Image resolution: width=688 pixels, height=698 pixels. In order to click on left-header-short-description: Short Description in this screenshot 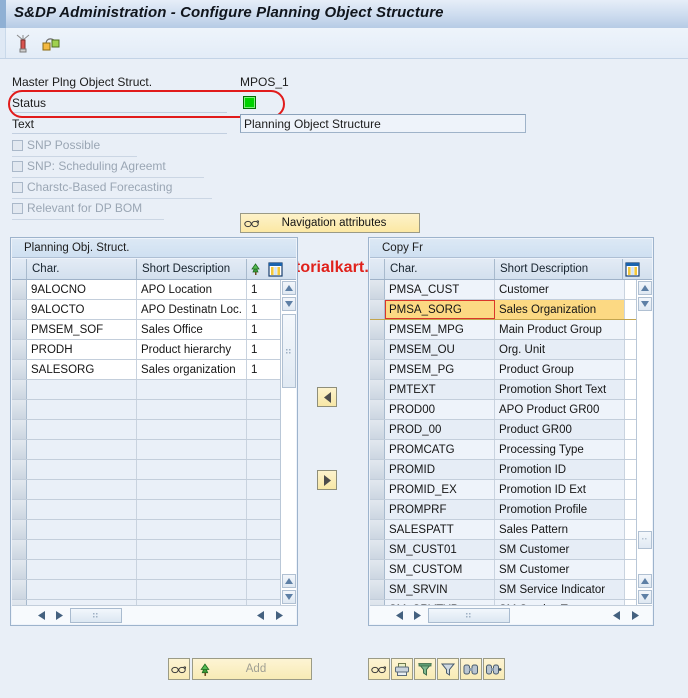, I will do `click(192, 269)`.